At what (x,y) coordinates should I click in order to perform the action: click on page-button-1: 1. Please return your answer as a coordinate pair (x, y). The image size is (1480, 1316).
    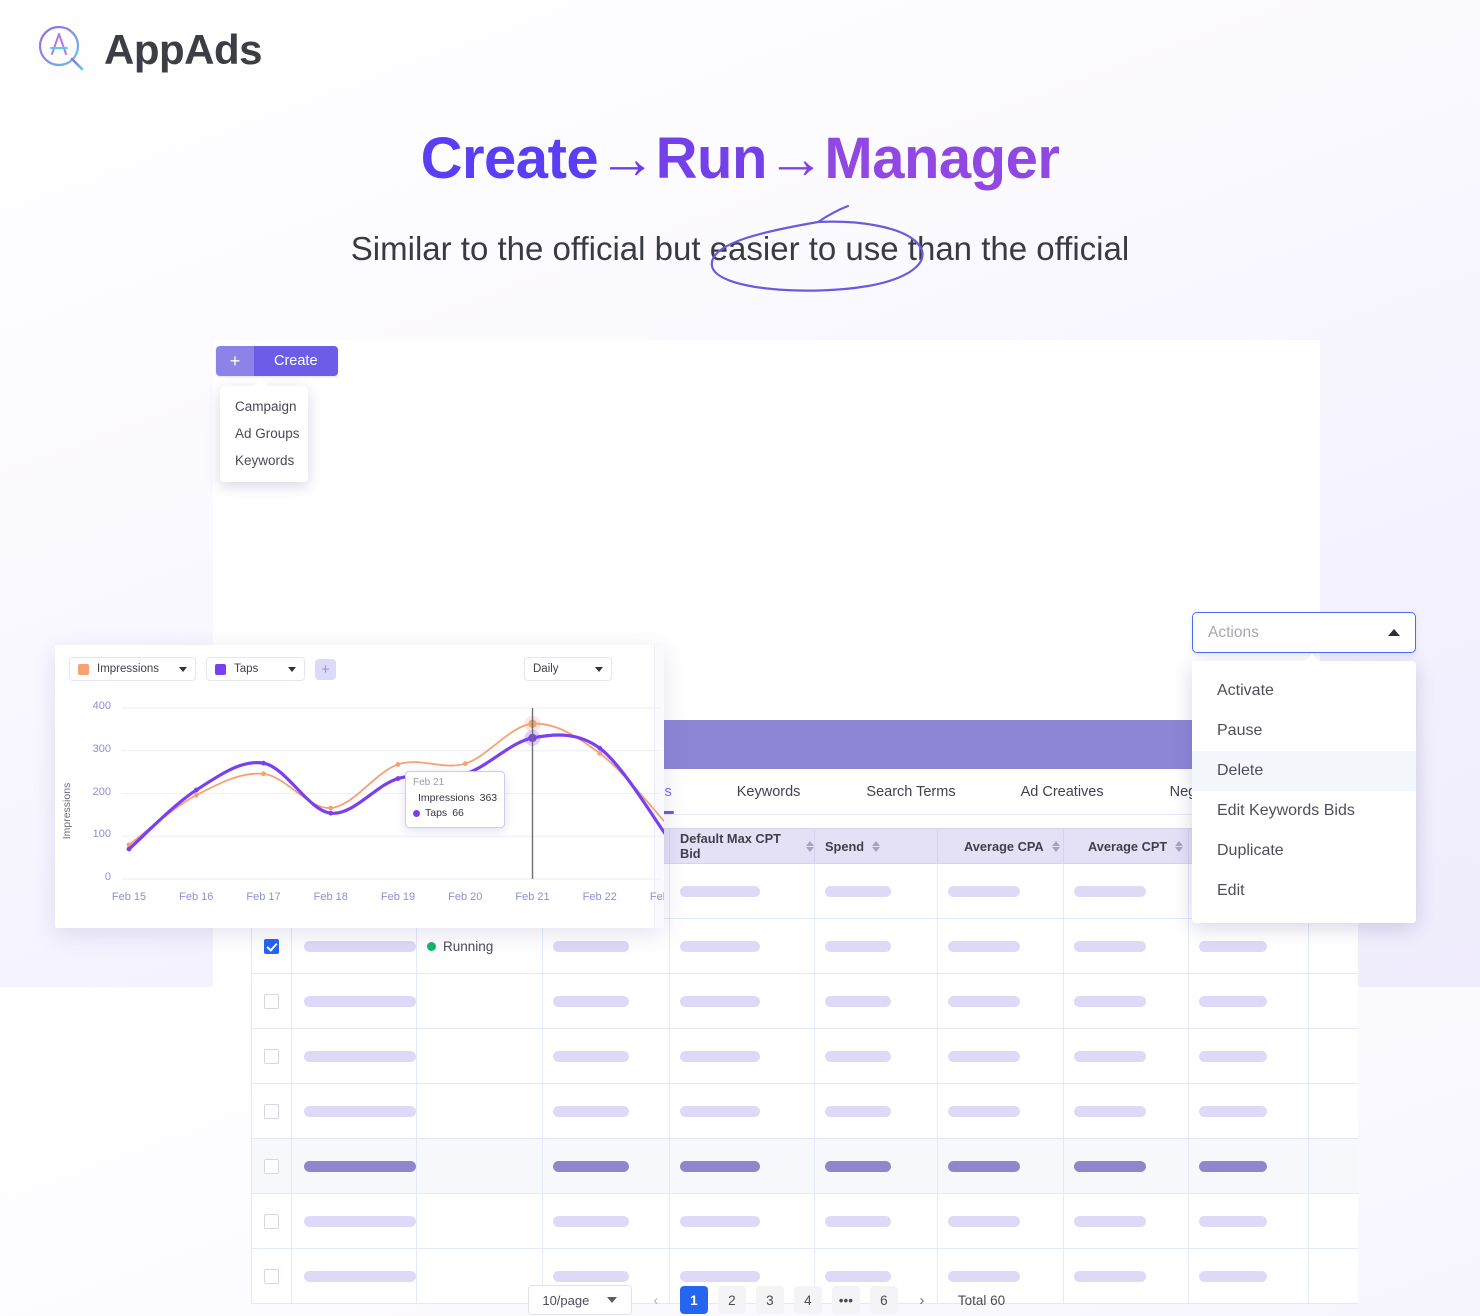
    Looking at the image, I should click on (693, 1300).